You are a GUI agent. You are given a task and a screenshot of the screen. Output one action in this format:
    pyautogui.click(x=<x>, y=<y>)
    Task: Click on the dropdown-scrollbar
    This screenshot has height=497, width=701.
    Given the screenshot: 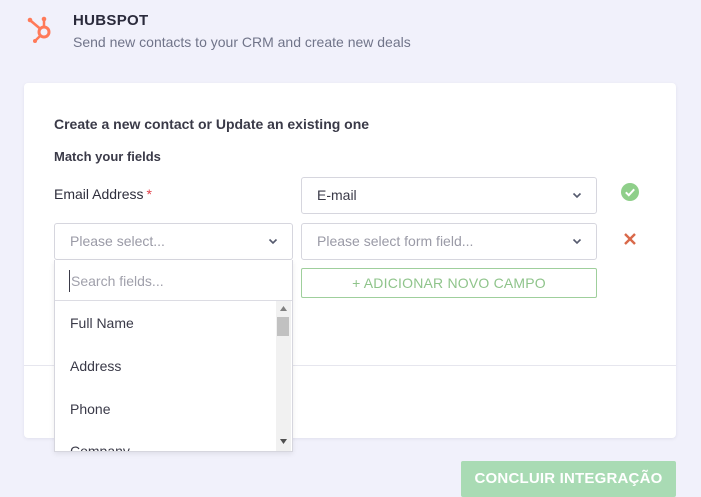 What is the action you would take?
    pyautogui.click(x=283, y=376)
    